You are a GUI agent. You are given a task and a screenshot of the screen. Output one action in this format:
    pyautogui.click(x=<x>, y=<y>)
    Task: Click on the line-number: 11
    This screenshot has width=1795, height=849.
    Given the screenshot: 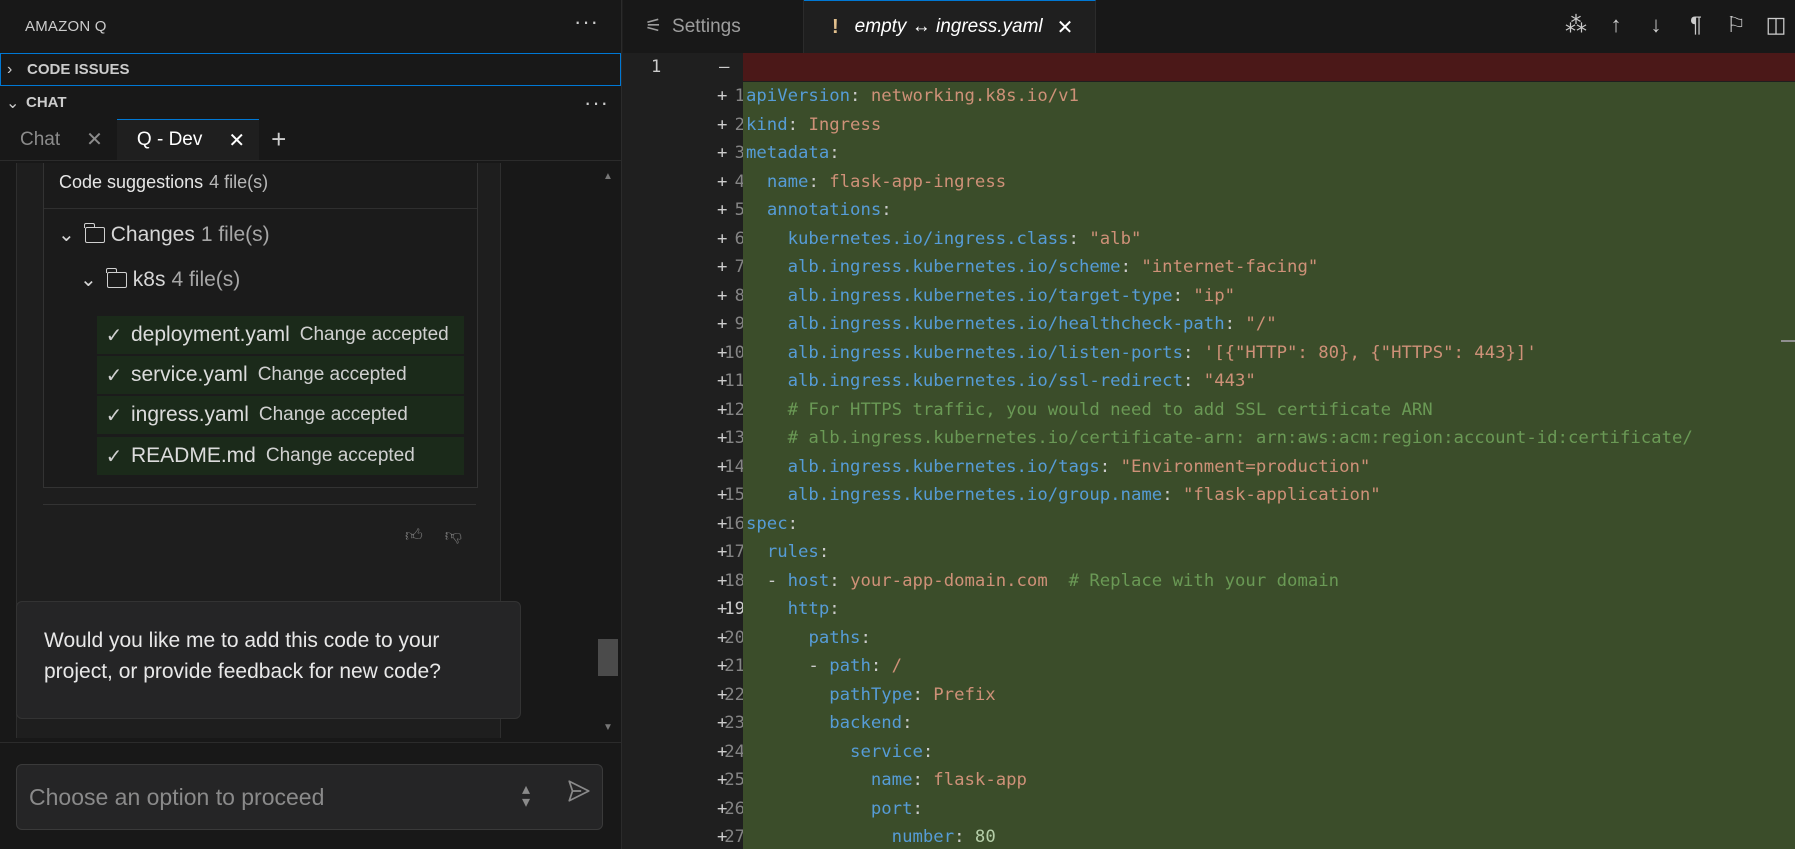 What is the action you would take?
    pyautogui.click(x=734, y=381)
    